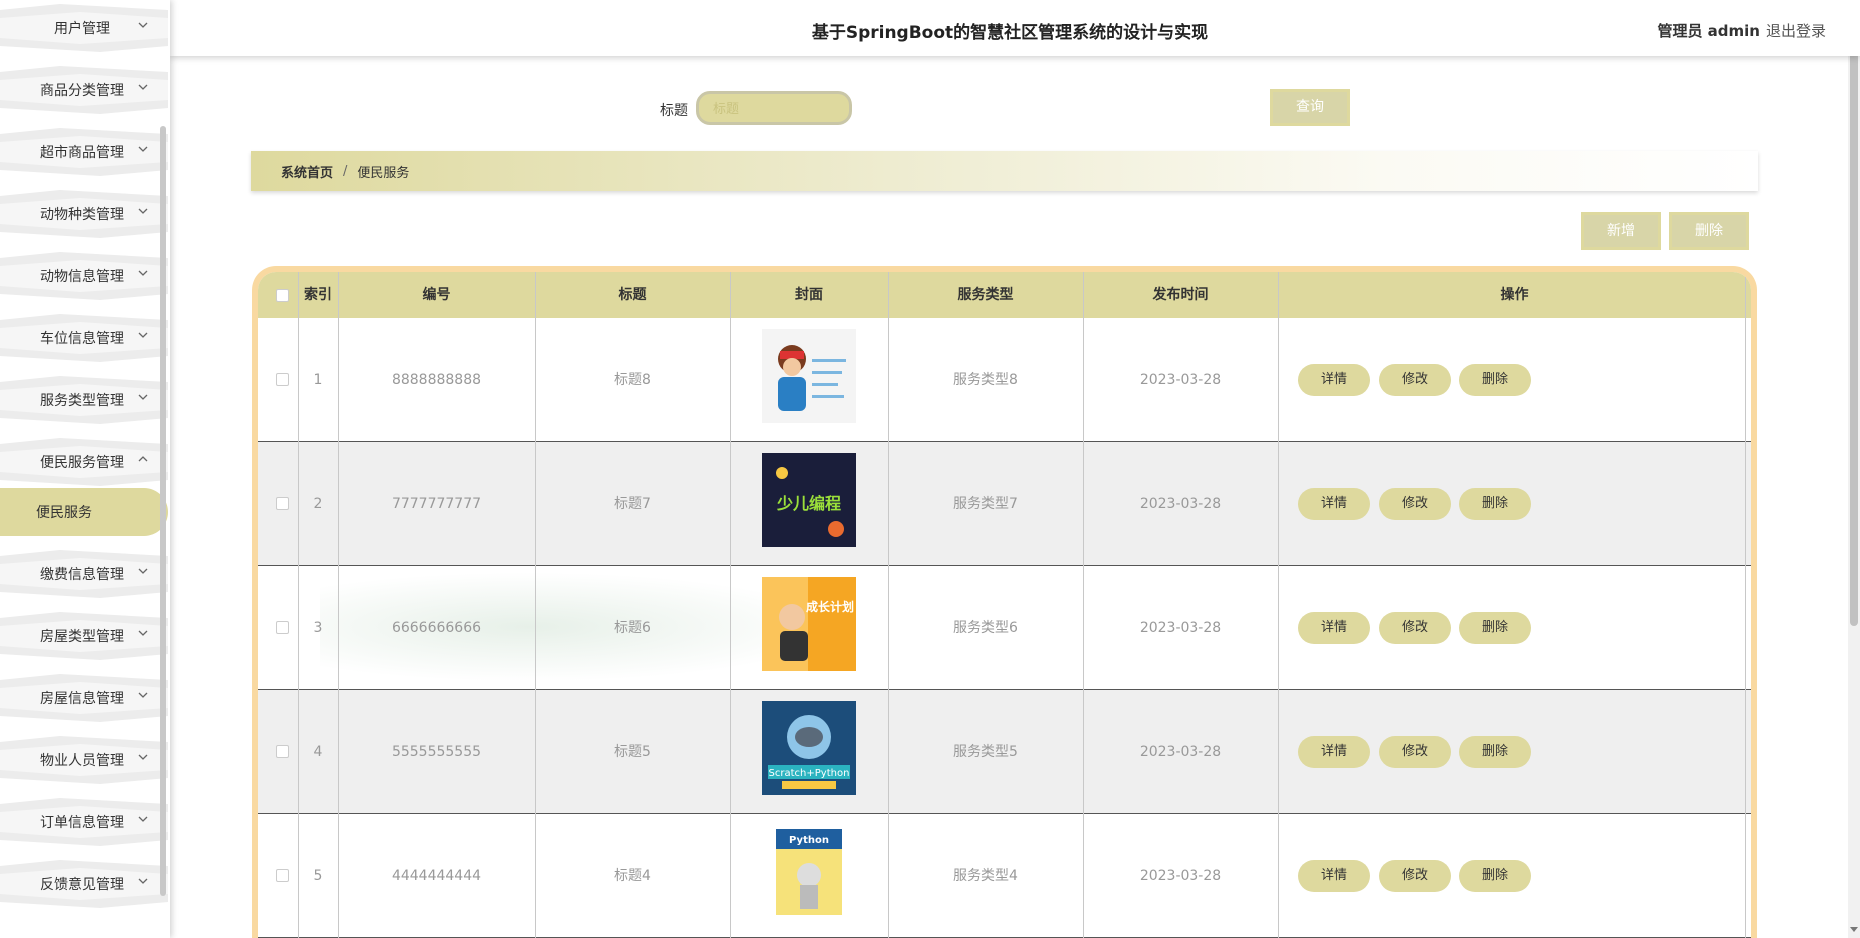  Describe the element at coordinates (674, 111) in the screenshot. I see `search-title-label: 标题` at that location.